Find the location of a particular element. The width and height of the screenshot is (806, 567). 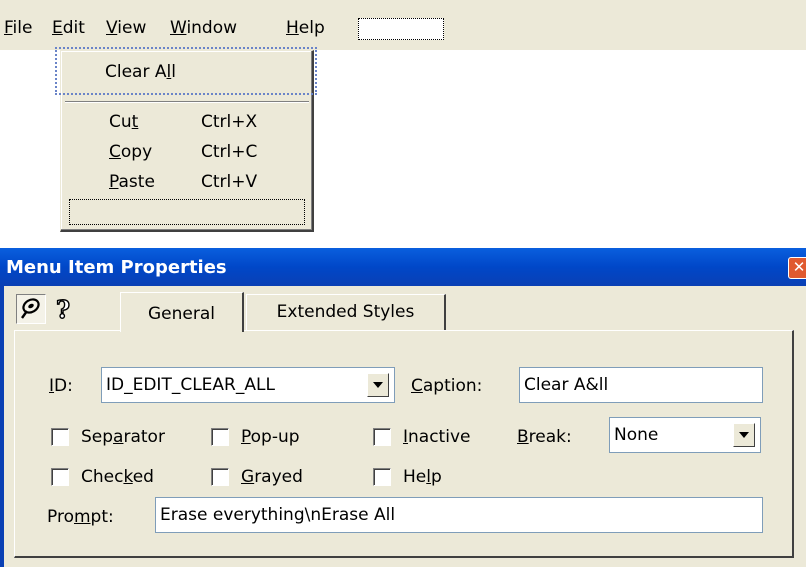

dialog-toolbar: ? is located at coordinates (64, 311).